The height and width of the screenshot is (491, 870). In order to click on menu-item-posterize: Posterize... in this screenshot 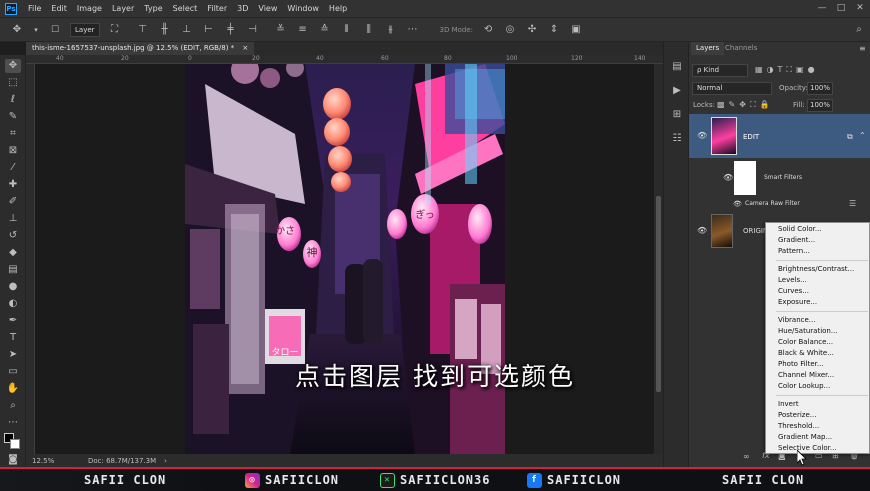, I will do `click(797, 415)`.